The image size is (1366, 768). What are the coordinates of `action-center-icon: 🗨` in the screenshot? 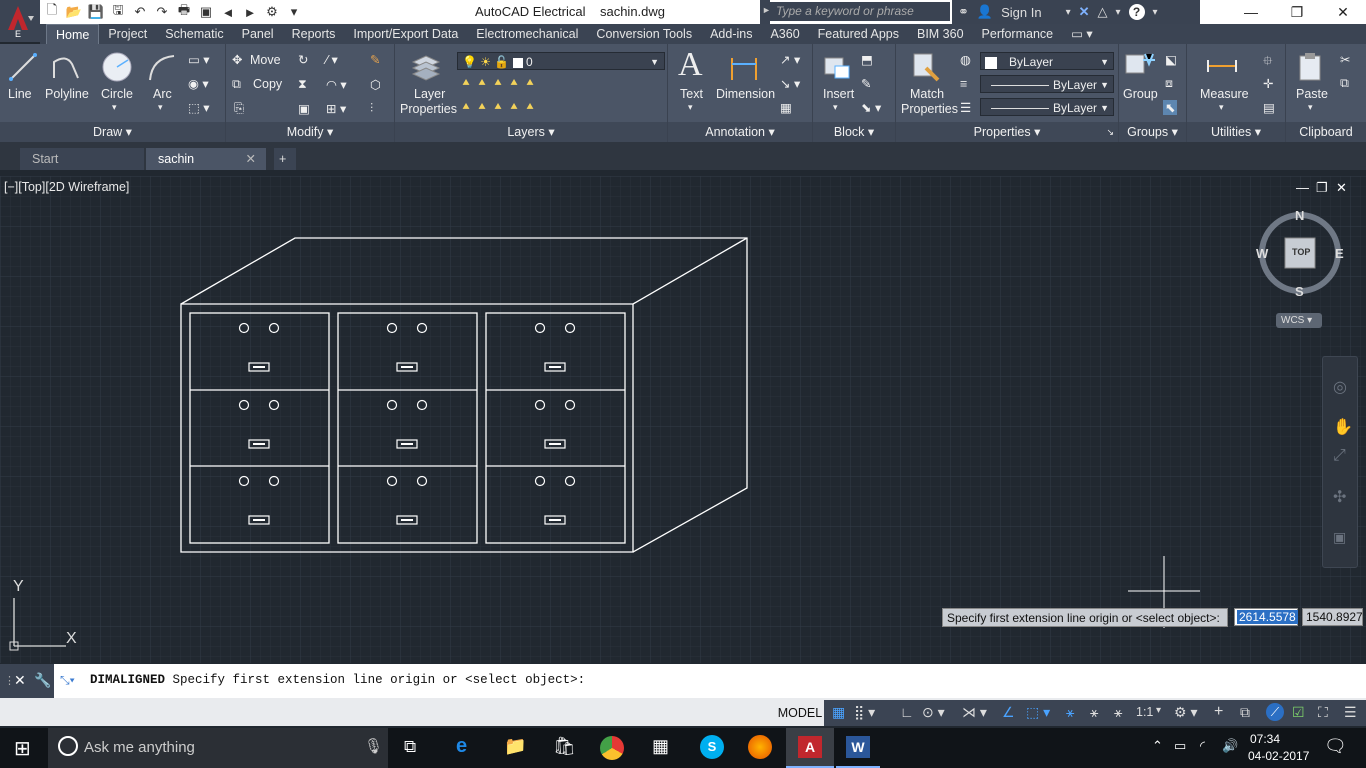 It's located at (1335, 746).